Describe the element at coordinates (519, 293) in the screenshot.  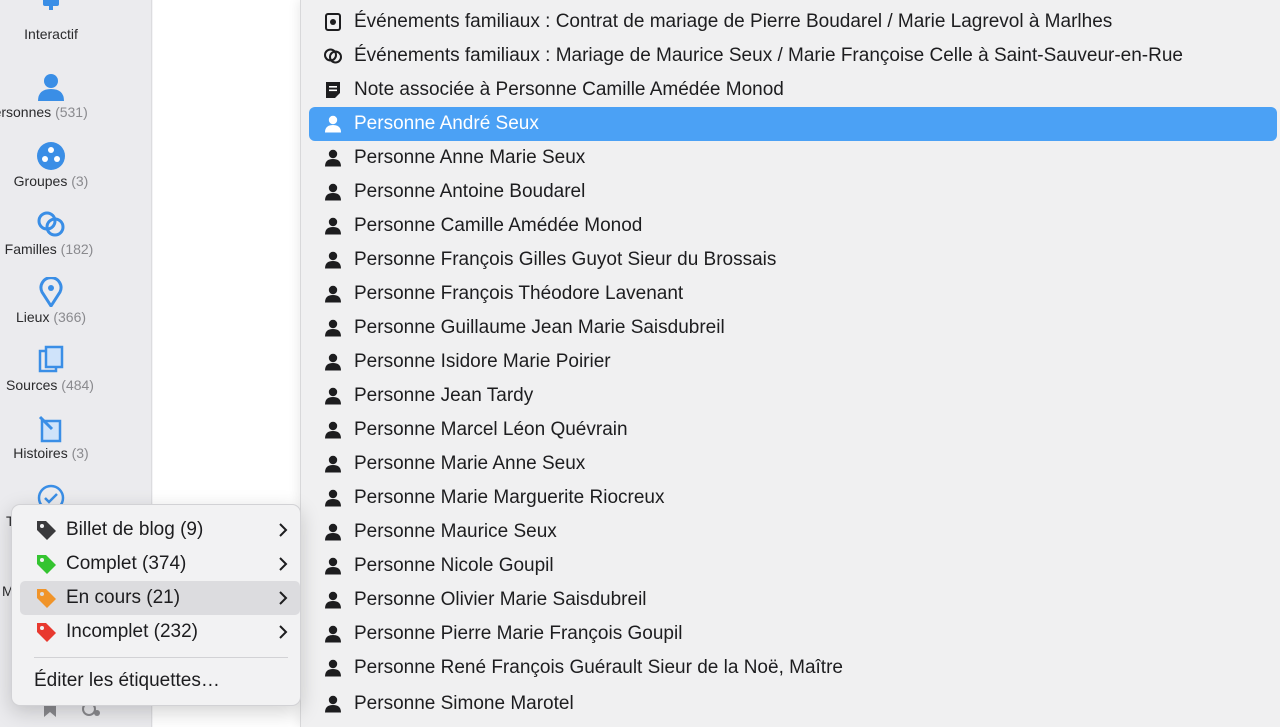
I see `menu-item-label: Personne François Théodore Lavenant` at that location.